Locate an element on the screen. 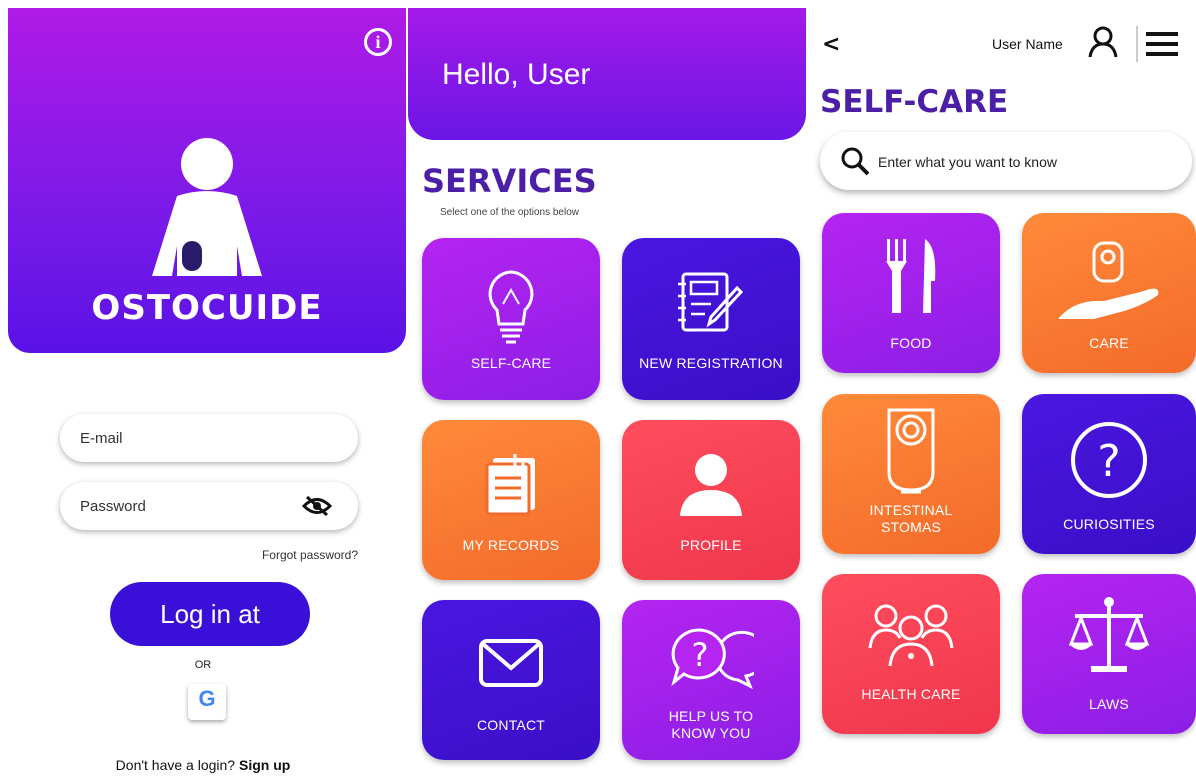  eye-off-icon is located at coordinates (317, 506).